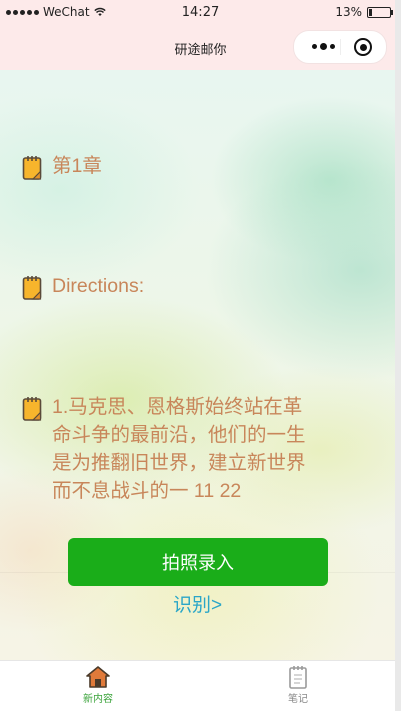 The height and width of the screenshot is (712, 401). Describe the element at coordinates (298, 699) in the screenshot. I see `tab-label: 笔记` at that location.